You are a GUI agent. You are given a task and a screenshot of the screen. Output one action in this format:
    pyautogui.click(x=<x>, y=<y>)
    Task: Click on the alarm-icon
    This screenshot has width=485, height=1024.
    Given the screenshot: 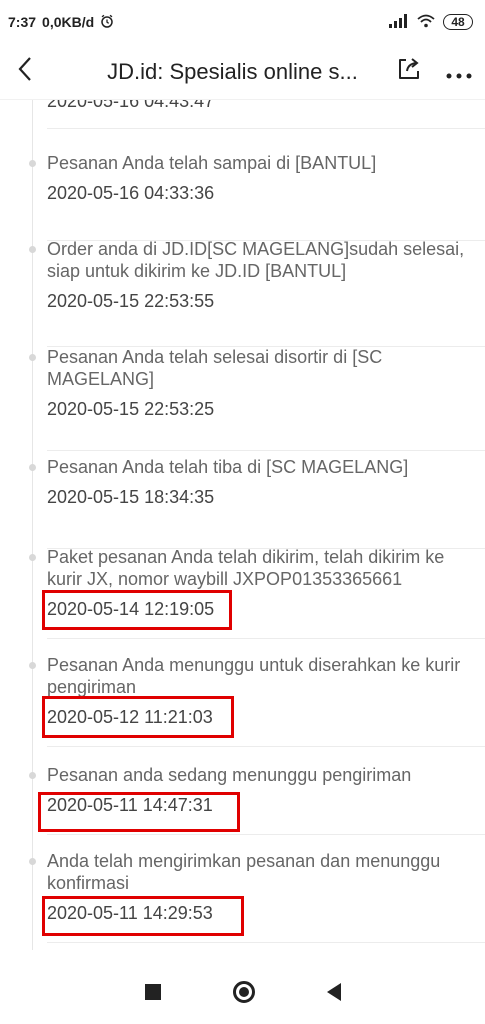 What is the action you would take?
    pyautogui.click(x=107, y=22)
    